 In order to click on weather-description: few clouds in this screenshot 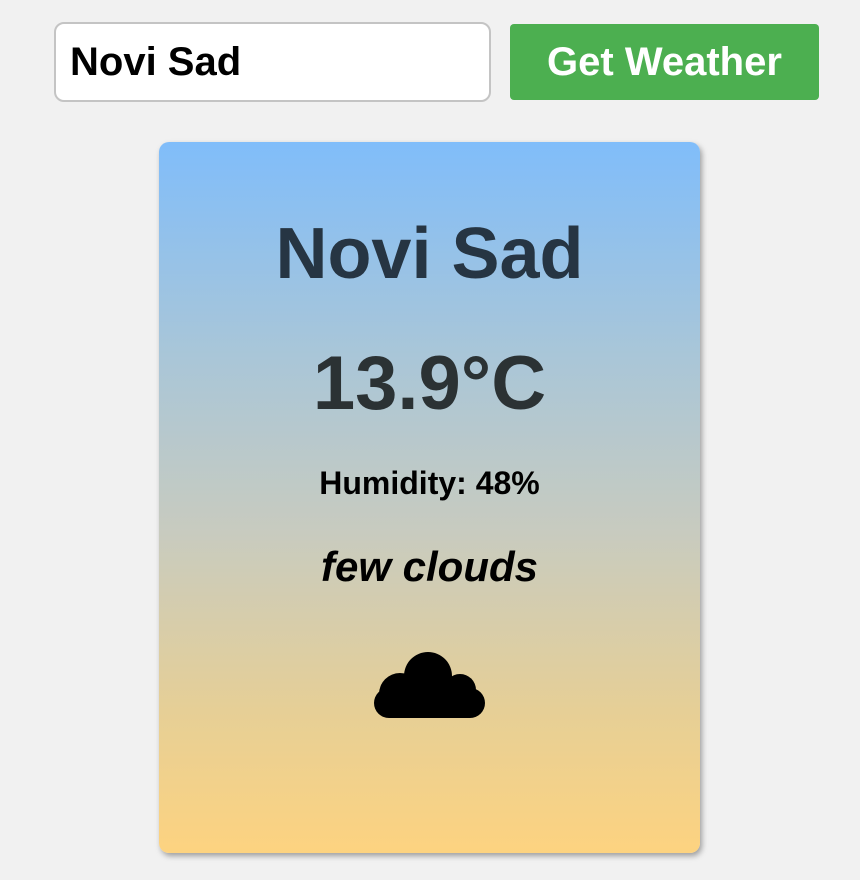, I will do `click(429, 566)`.